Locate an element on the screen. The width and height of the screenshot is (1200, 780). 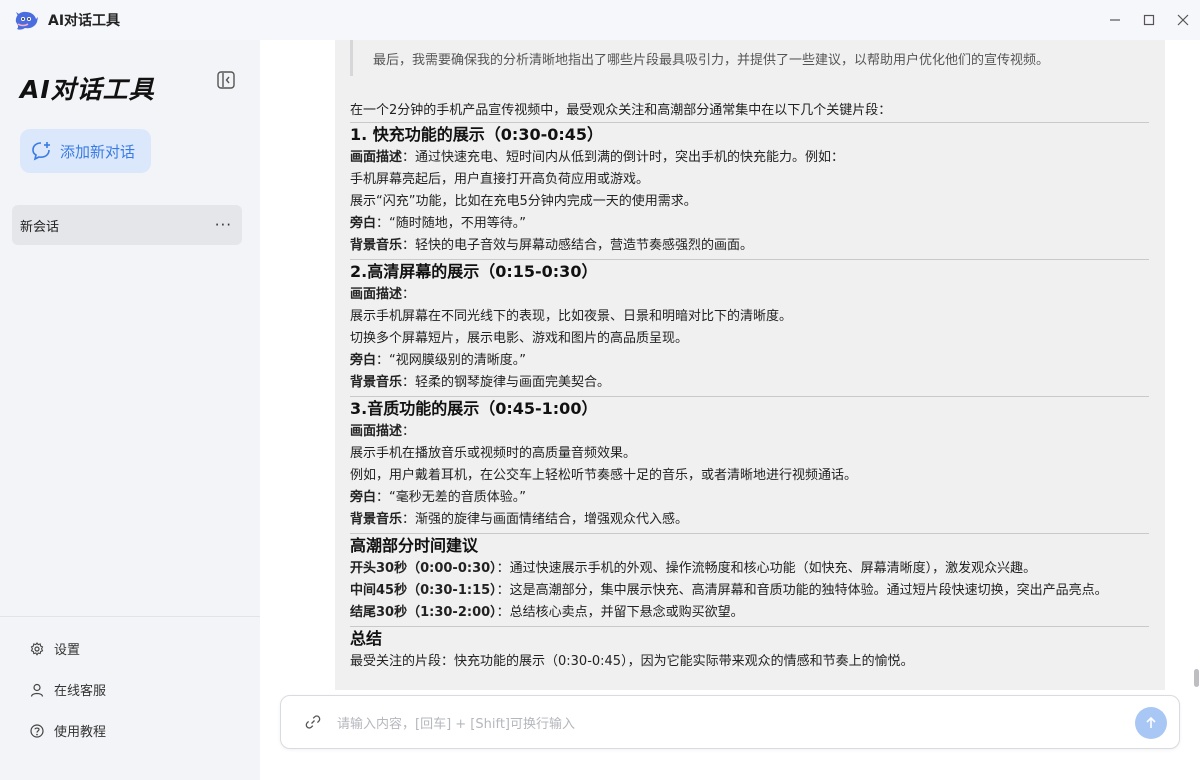
new-chat-icon is located at coordinates (41, 151).